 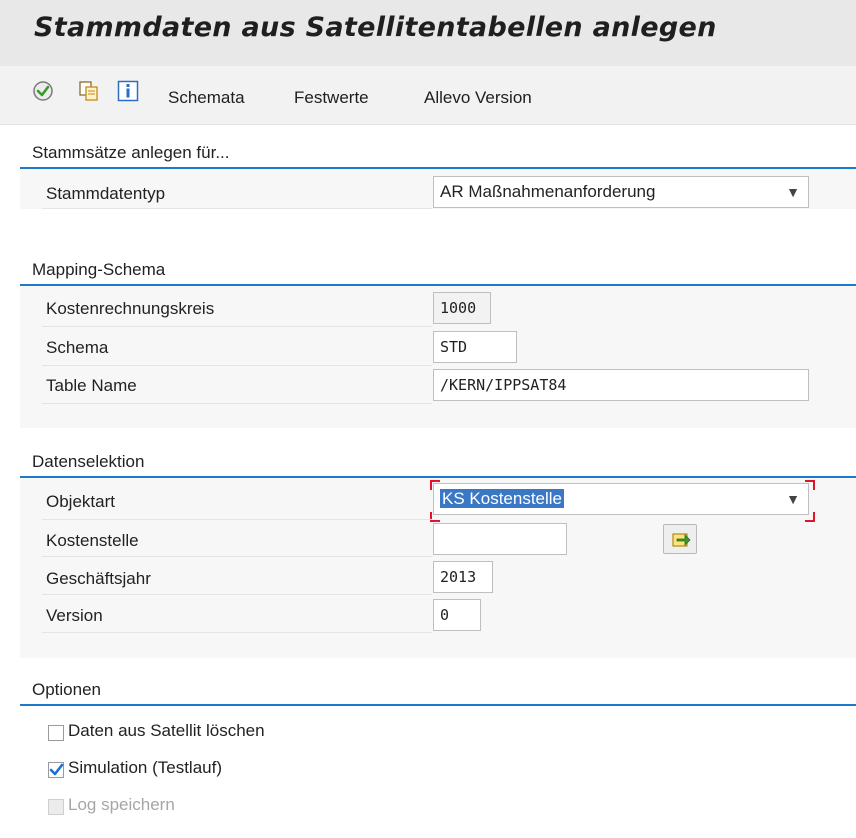 I want to click on objektart-value: KS Kostenstelle, so click(x=502, y=498).